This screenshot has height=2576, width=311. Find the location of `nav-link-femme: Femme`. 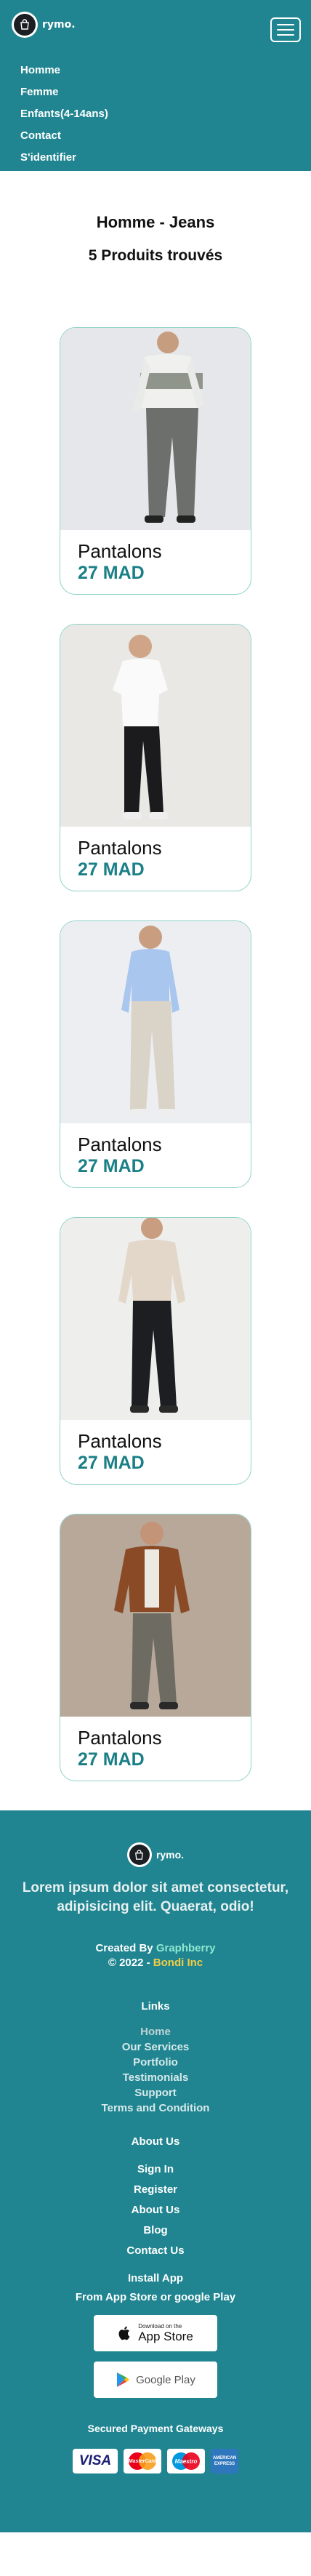

nav-link-femme: Femme is located at coordinates (64, 92).